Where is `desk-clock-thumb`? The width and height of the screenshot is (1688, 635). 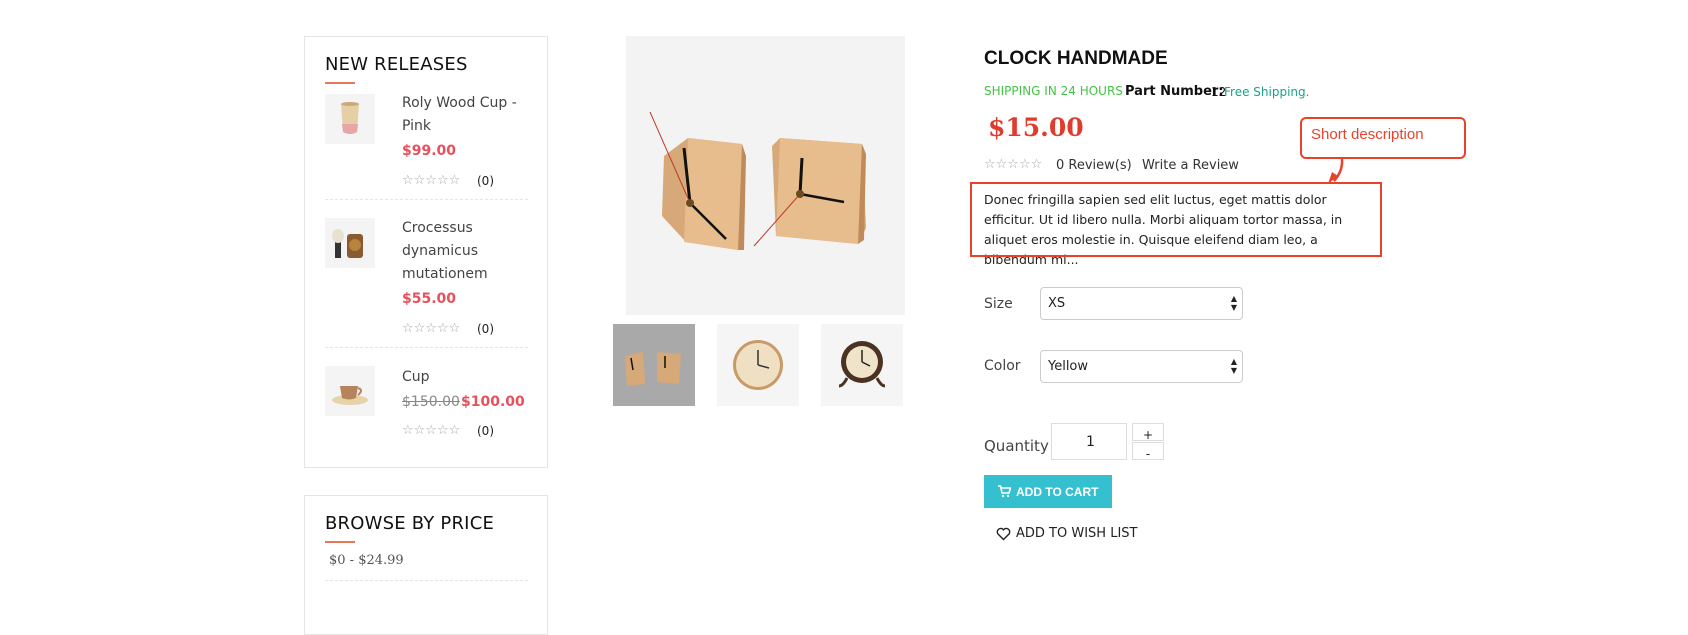
desk-clock-thumb is located at coordinates (862, 364).